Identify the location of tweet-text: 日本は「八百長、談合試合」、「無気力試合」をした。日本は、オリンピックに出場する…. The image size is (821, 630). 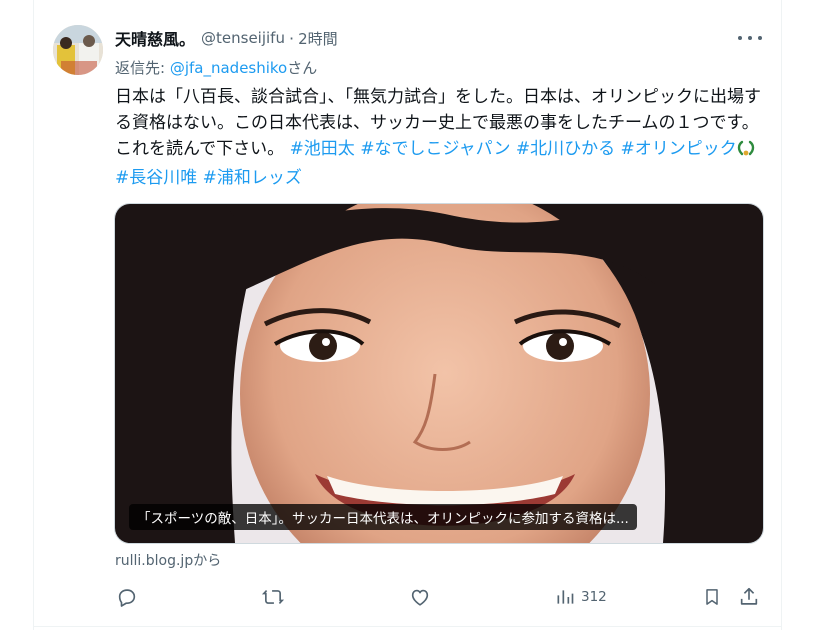
(442, 137).